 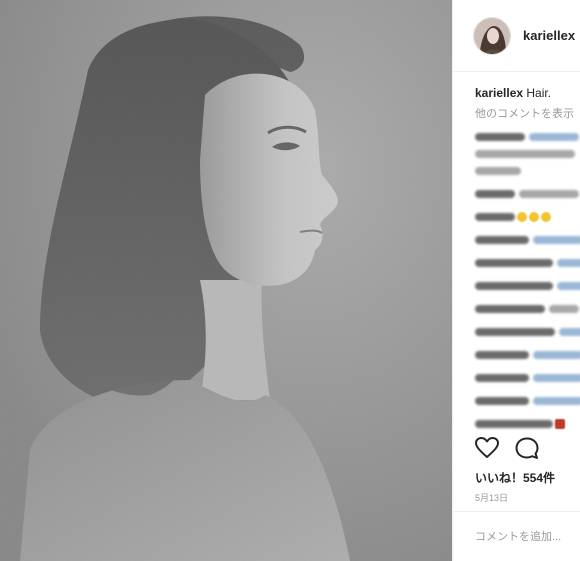 I want to click on post-caption: kariellex Hair., so click(x=527, y=93).